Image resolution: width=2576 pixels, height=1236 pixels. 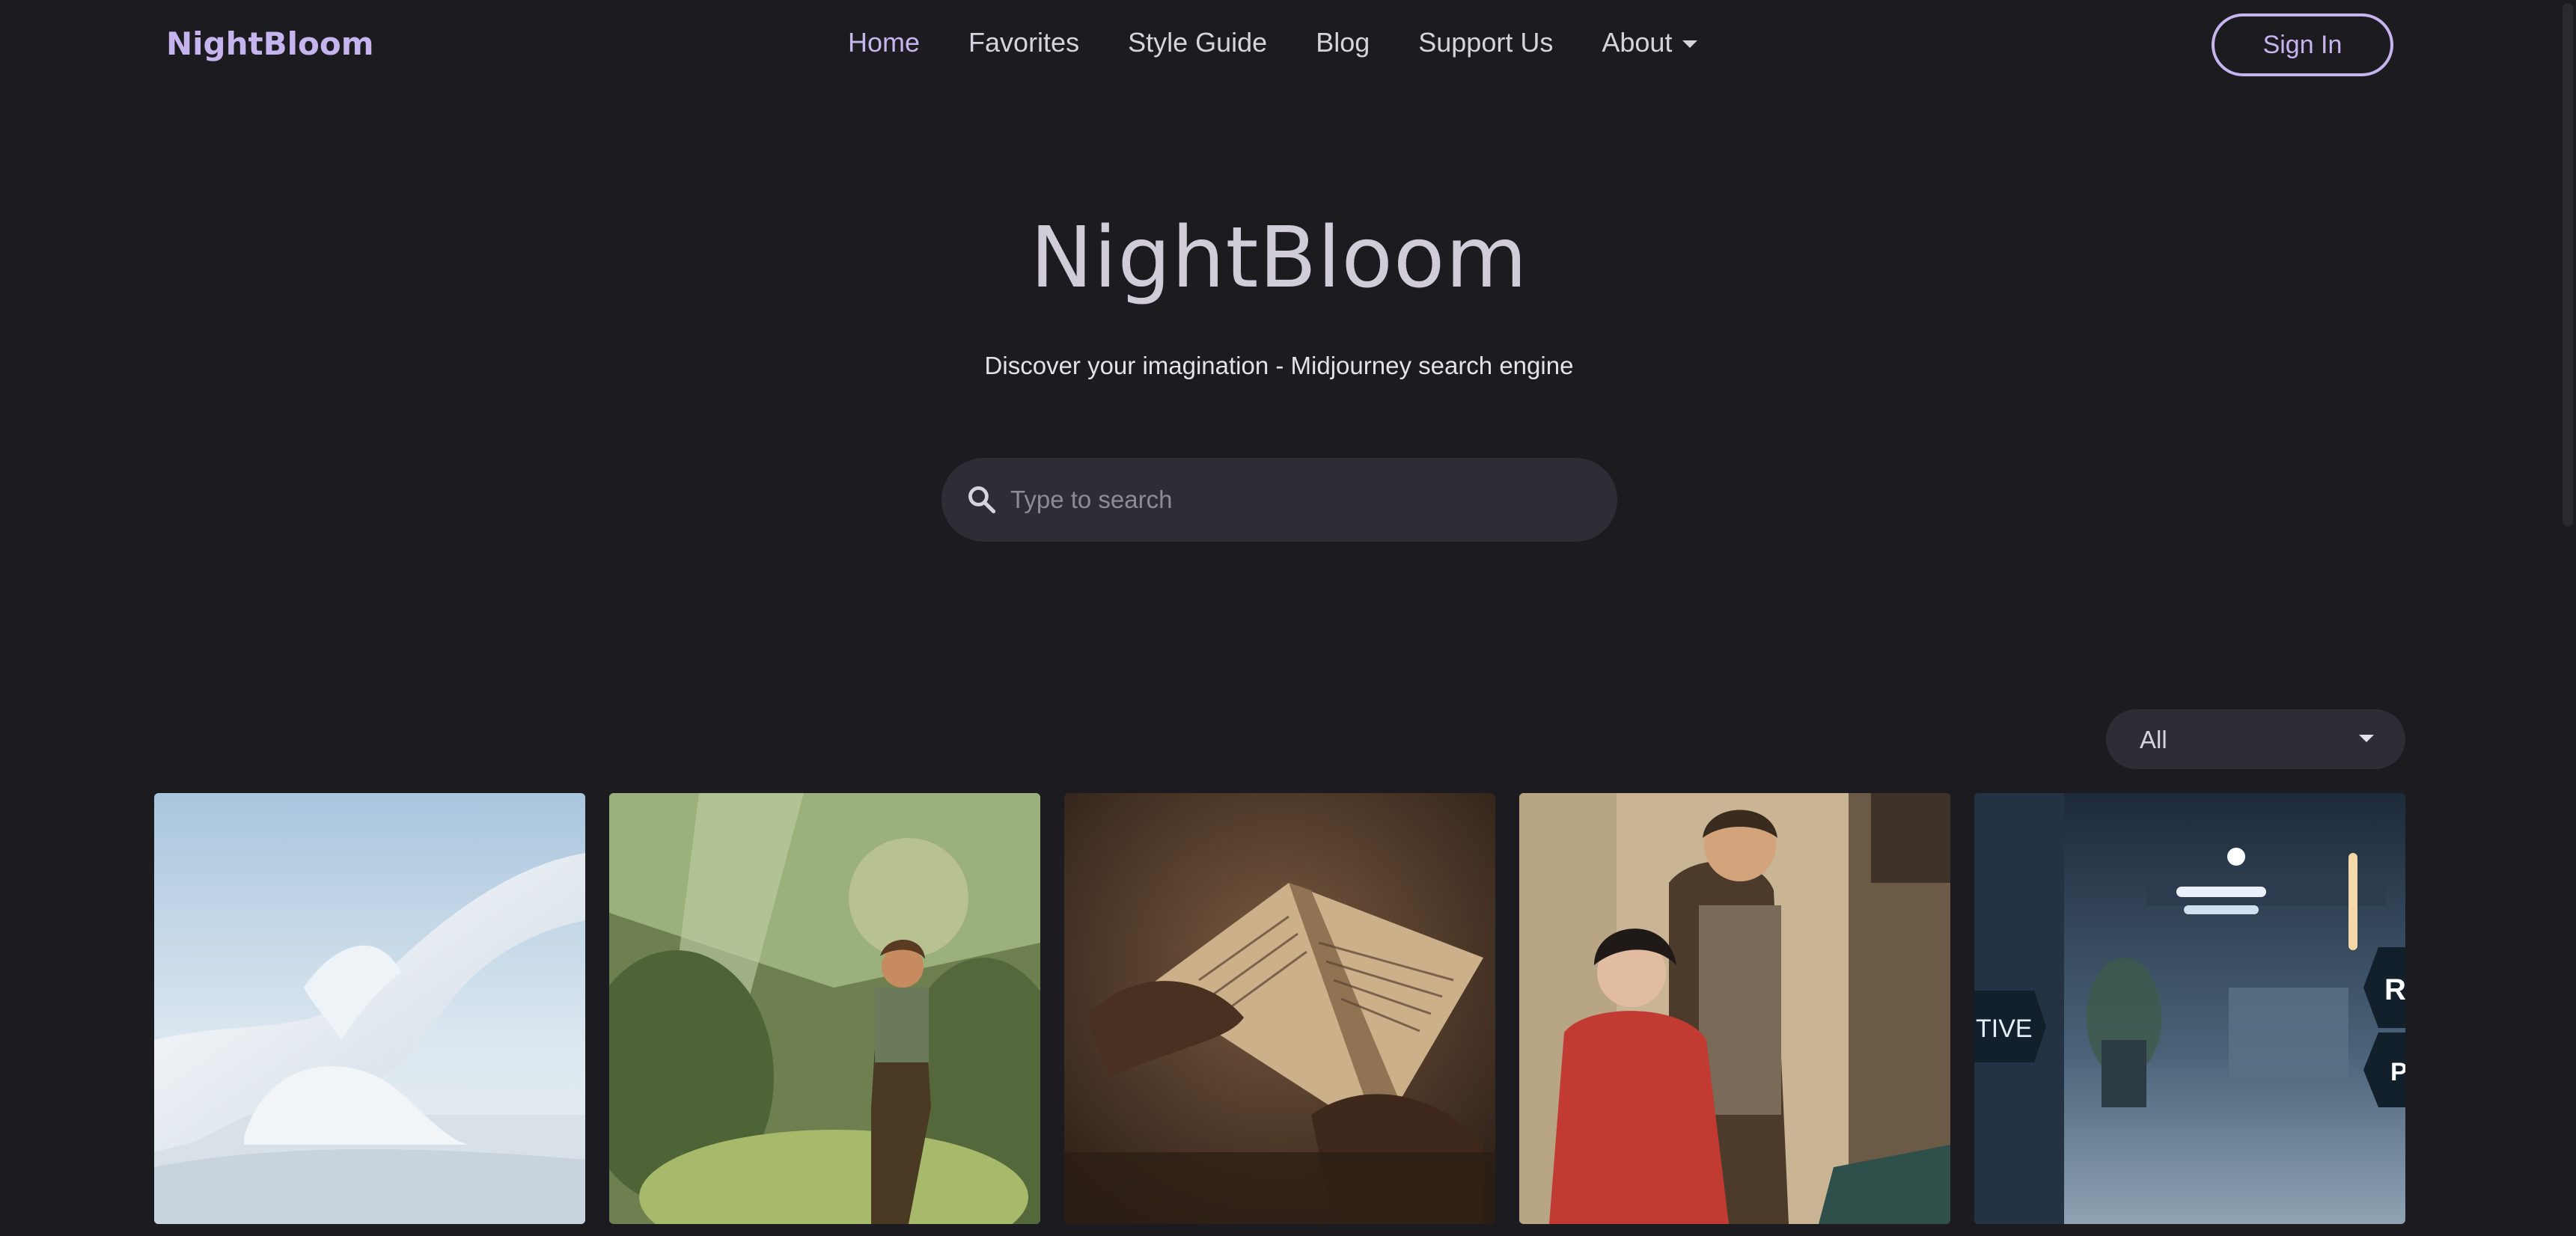 I want to click on nav-link-about: About, so click(x=1650, y=42).